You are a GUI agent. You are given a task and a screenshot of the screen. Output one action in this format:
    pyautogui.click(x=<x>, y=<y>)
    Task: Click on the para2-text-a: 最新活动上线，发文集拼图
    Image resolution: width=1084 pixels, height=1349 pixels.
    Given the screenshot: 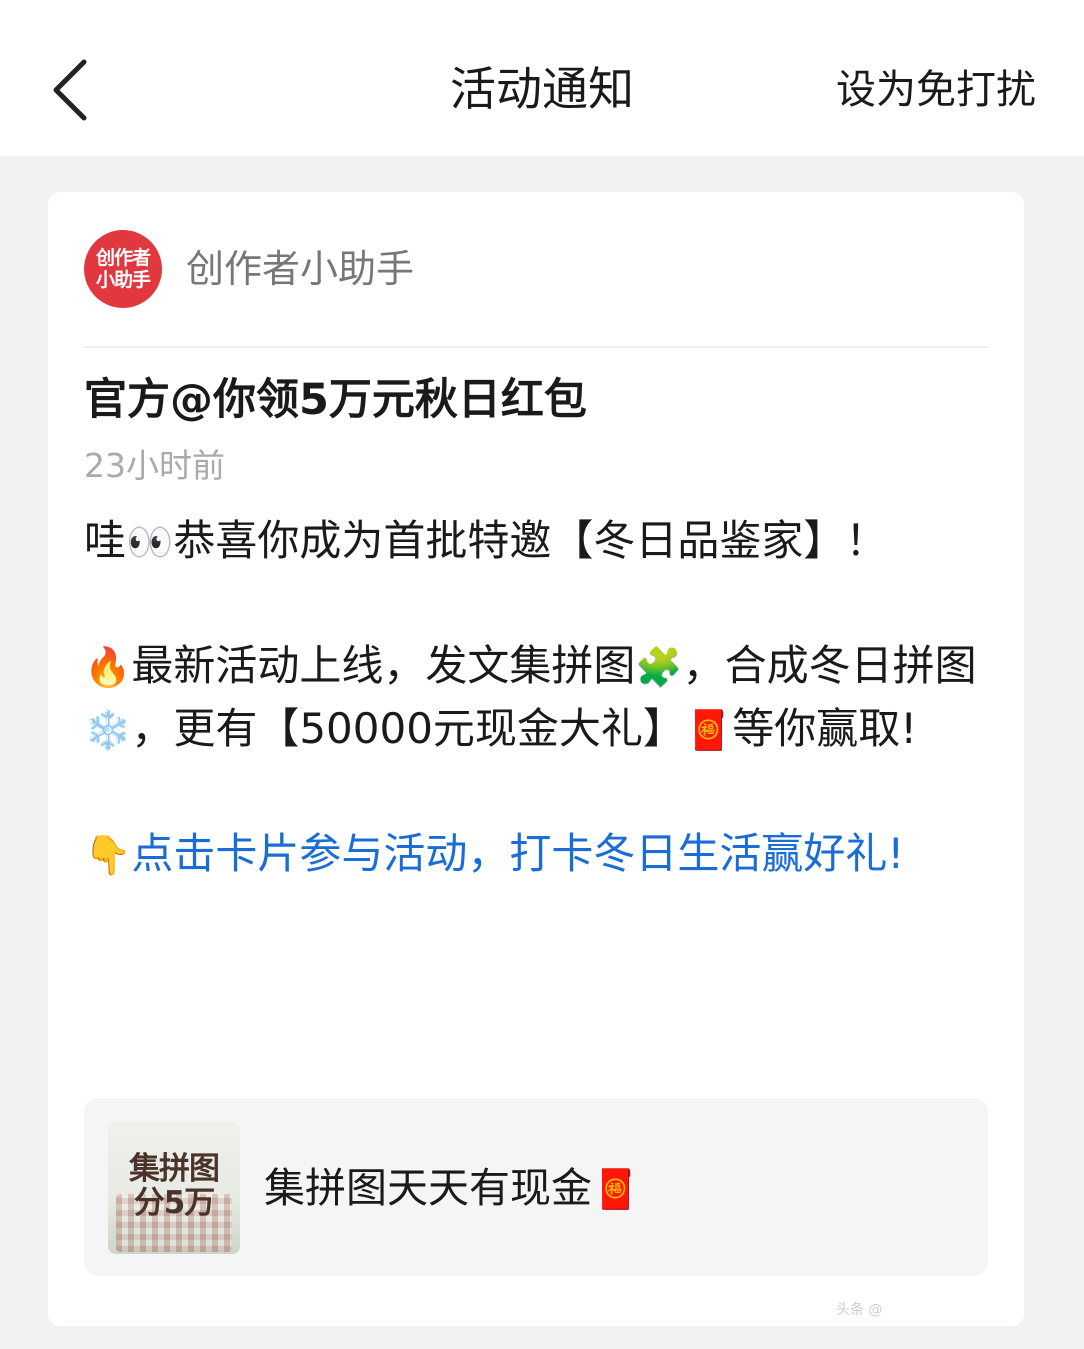 What is the action you would take?
    pyautogui.click(x=383, y=665)
    